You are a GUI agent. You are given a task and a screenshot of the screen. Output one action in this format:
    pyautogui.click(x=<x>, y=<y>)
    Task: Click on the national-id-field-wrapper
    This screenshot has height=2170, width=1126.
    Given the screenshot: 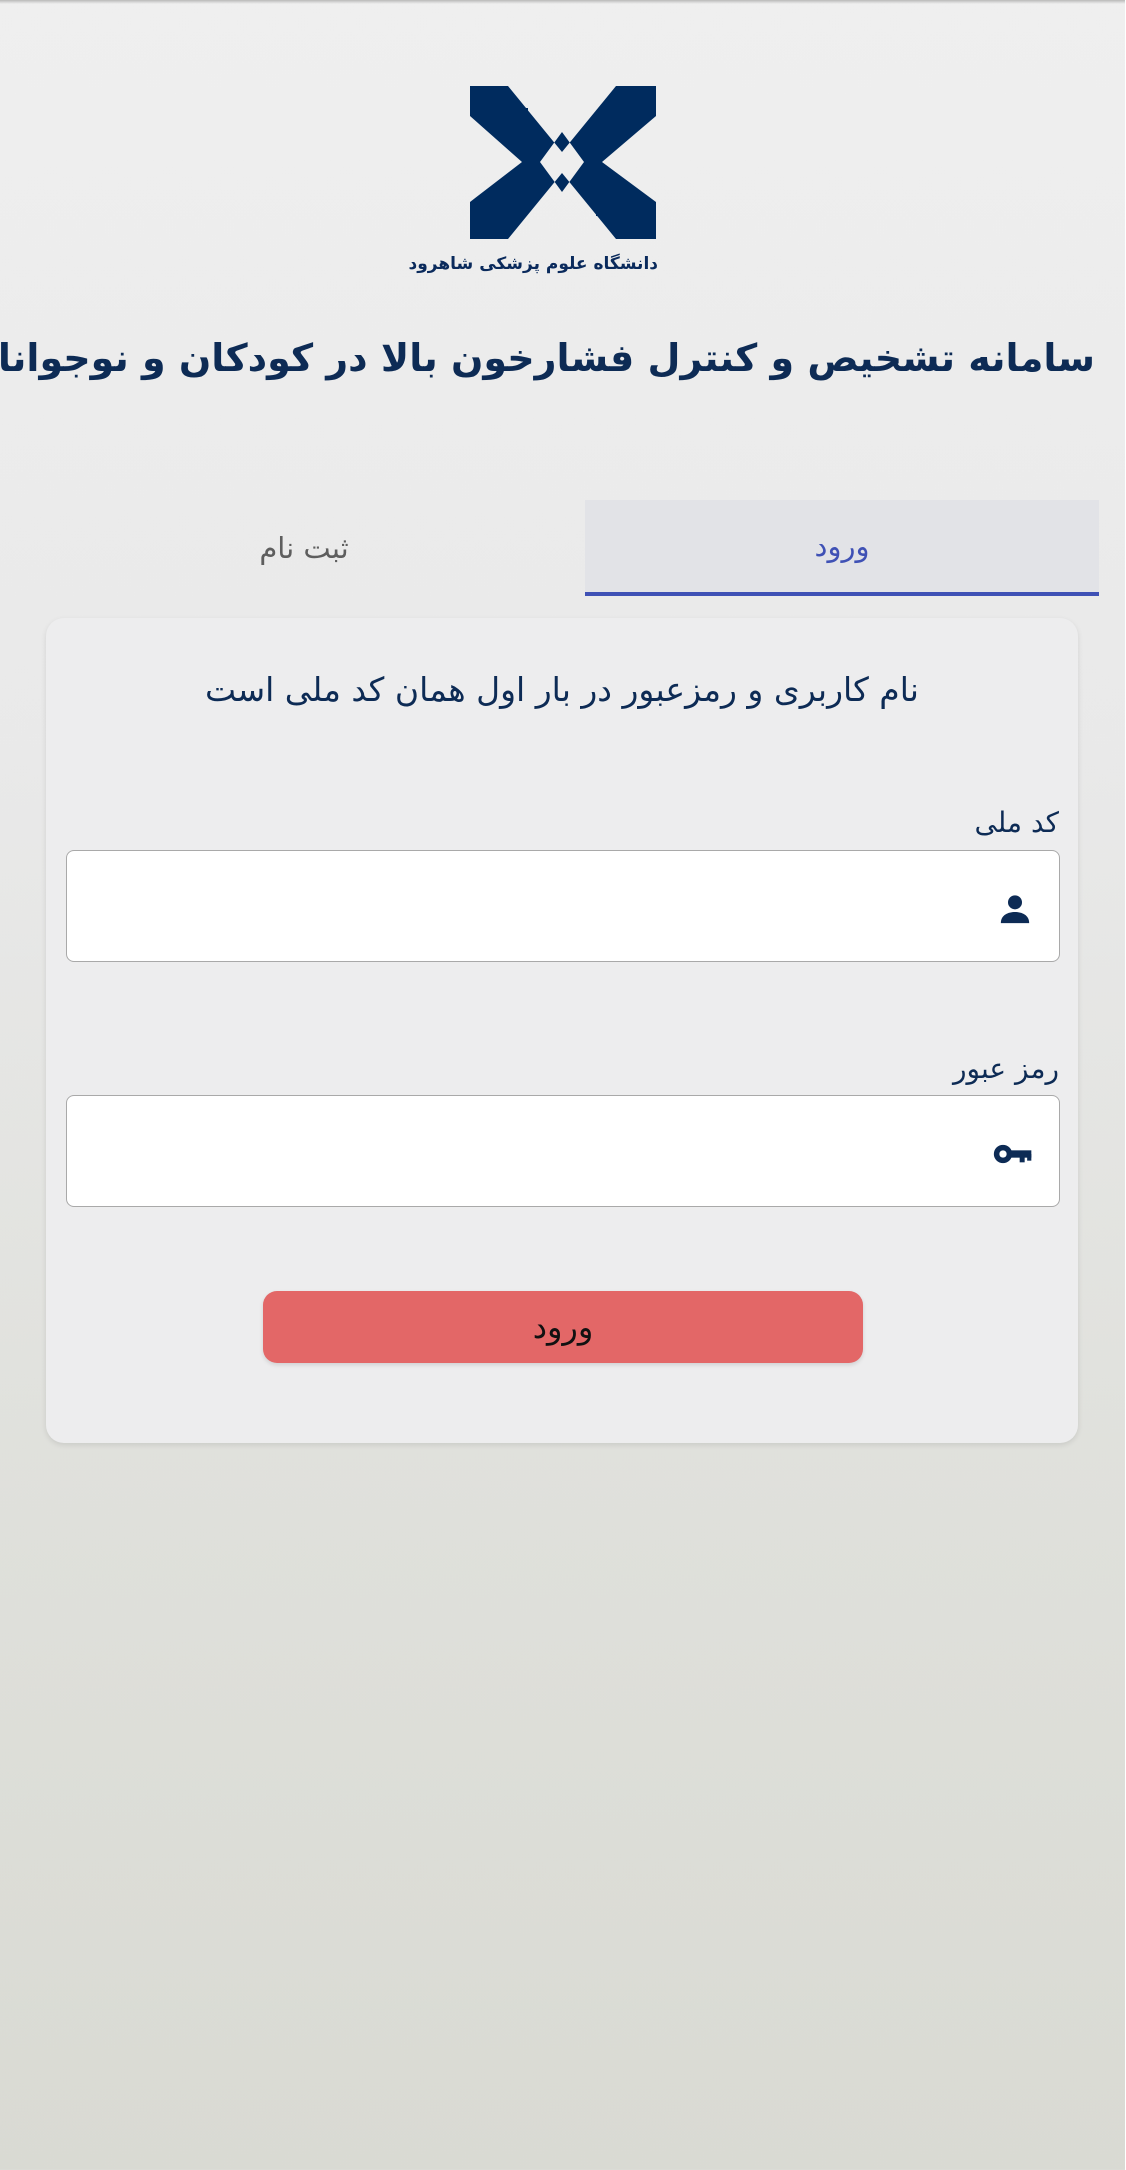 What is the action you would take?
    pyautogui.click(x=564, y=906)
    